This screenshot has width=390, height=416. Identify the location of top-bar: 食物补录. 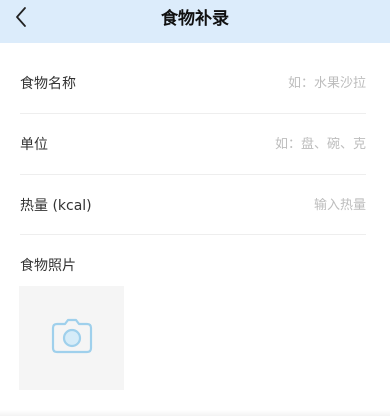
(195, 21).